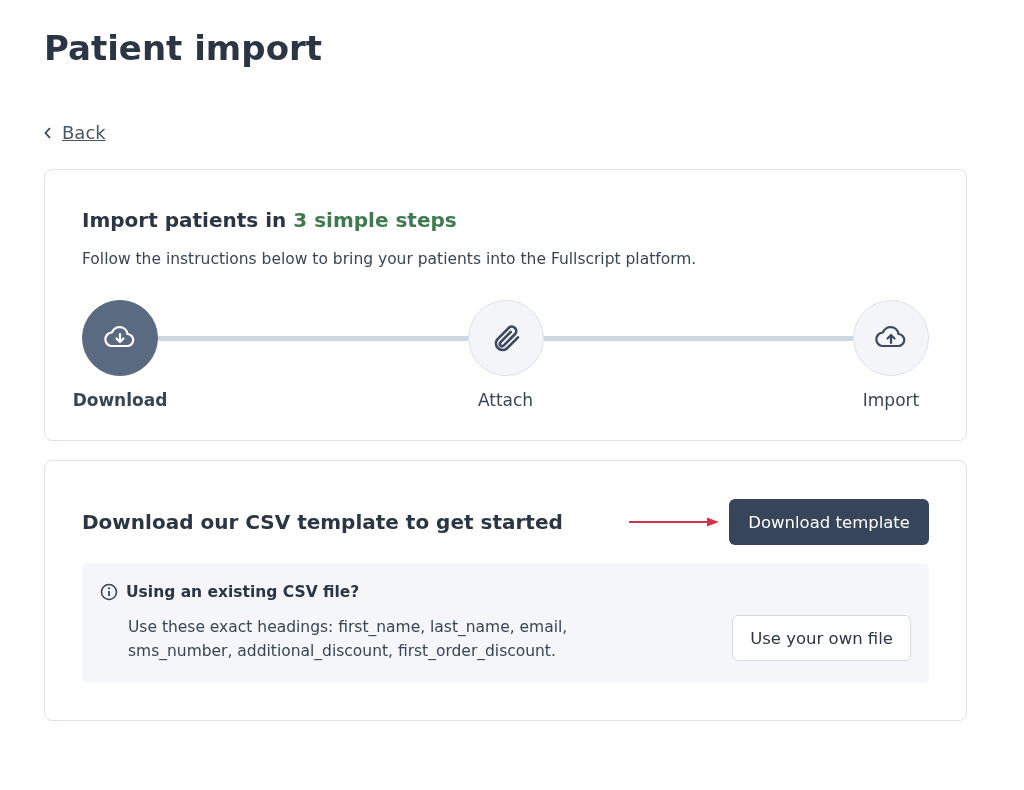  I want to click on info-icon, so click(109, 592).